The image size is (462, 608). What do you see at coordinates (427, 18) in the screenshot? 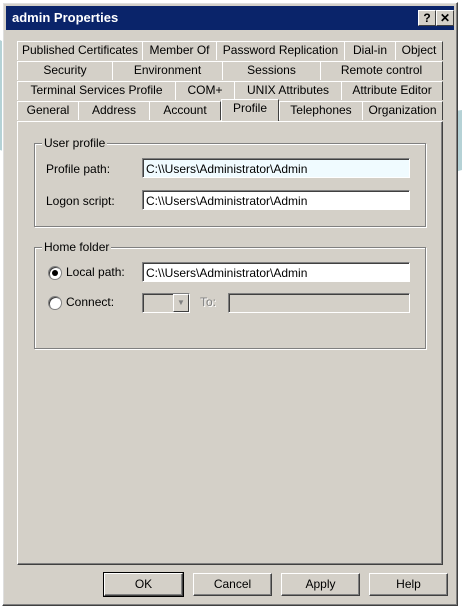
I see `help-icon: ?` at bounding box center [427, 18].